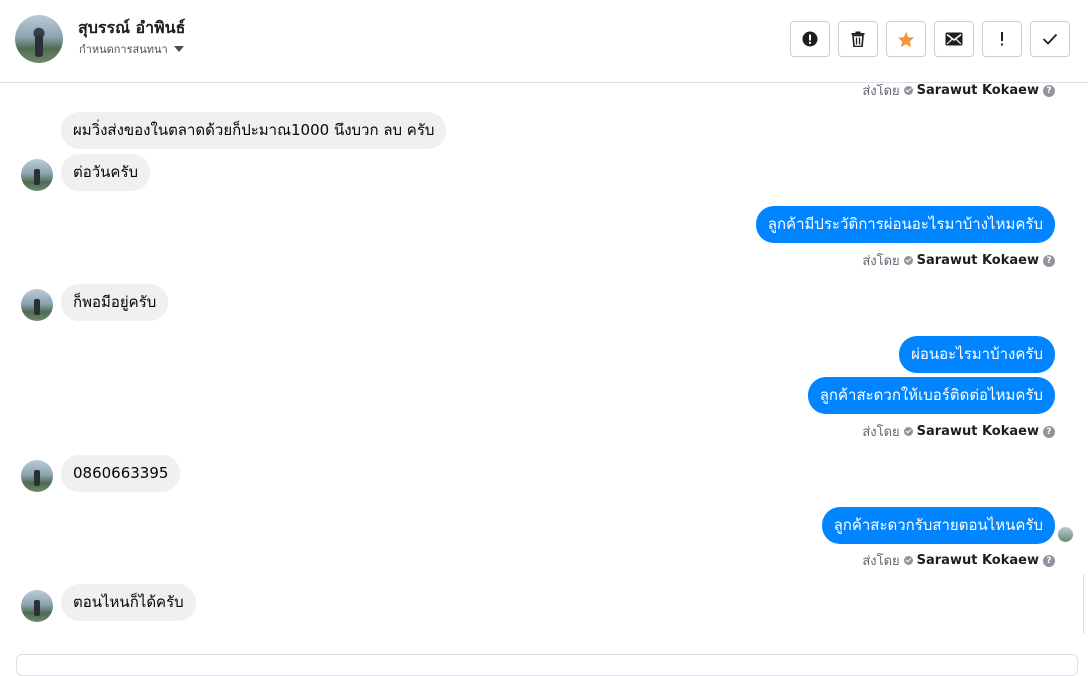 Image resolution: width=1088 pixels, height=676 pixels. Describe the element at coordinates (977, 354) in the screenshot. I see `outgoing-message: ผ่อนอะไรมาบ้างครับ` at that location.